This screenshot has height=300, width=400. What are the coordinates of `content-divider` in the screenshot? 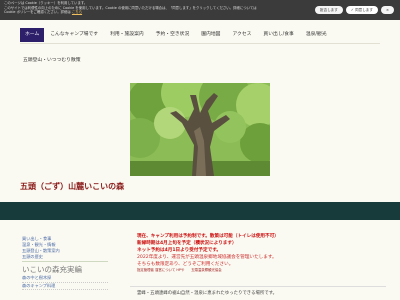 It's located at (258, 286).